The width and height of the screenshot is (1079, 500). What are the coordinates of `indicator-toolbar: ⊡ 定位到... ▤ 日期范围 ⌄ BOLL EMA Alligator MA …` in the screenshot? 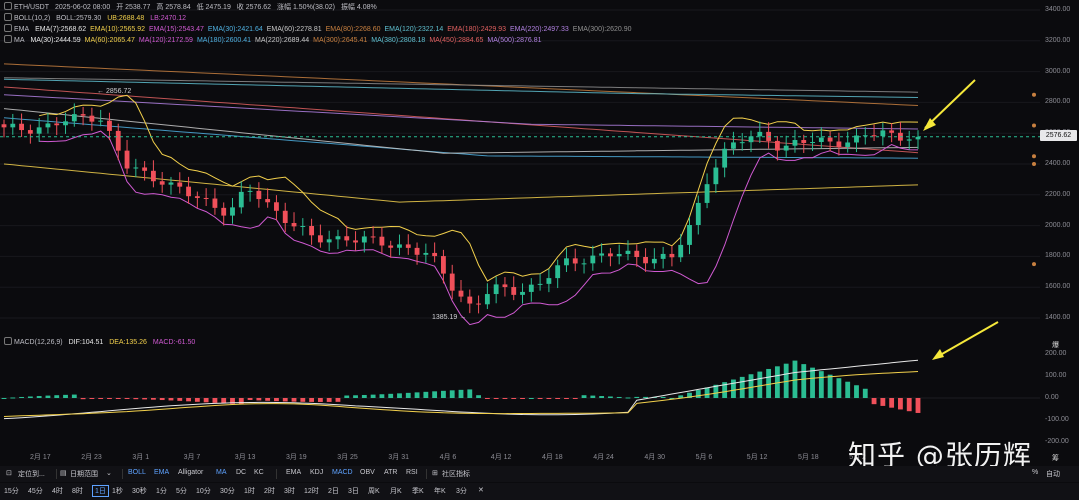 It's located at (539, 474).